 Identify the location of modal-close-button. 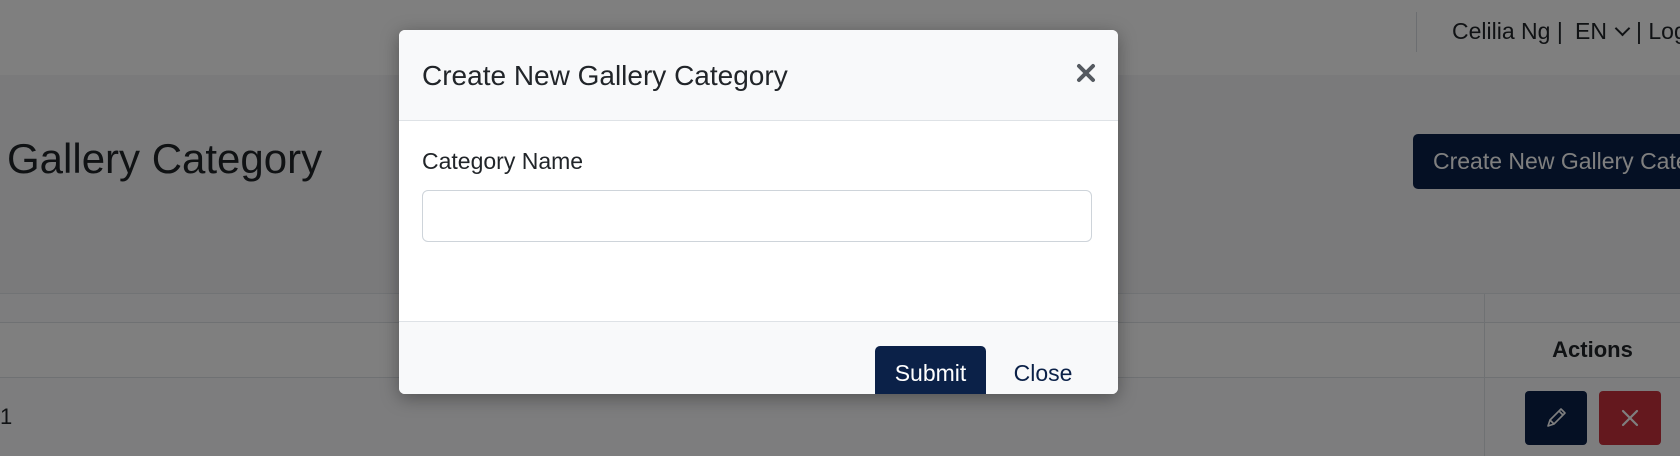
(1086, 73).